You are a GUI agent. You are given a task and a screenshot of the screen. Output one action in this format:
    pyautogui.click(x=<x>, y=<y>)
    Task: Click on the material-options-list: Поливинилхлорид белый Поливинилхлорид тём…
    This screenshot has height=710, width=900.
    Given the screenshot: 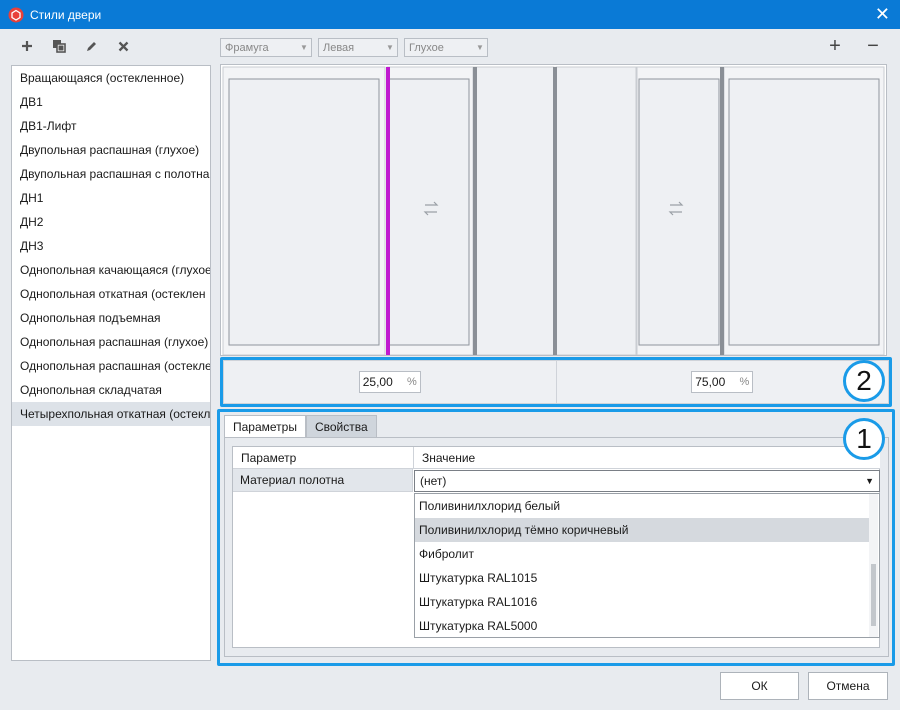 What is the action you would take?
    pyautogui.click(x=647, y=565)
    